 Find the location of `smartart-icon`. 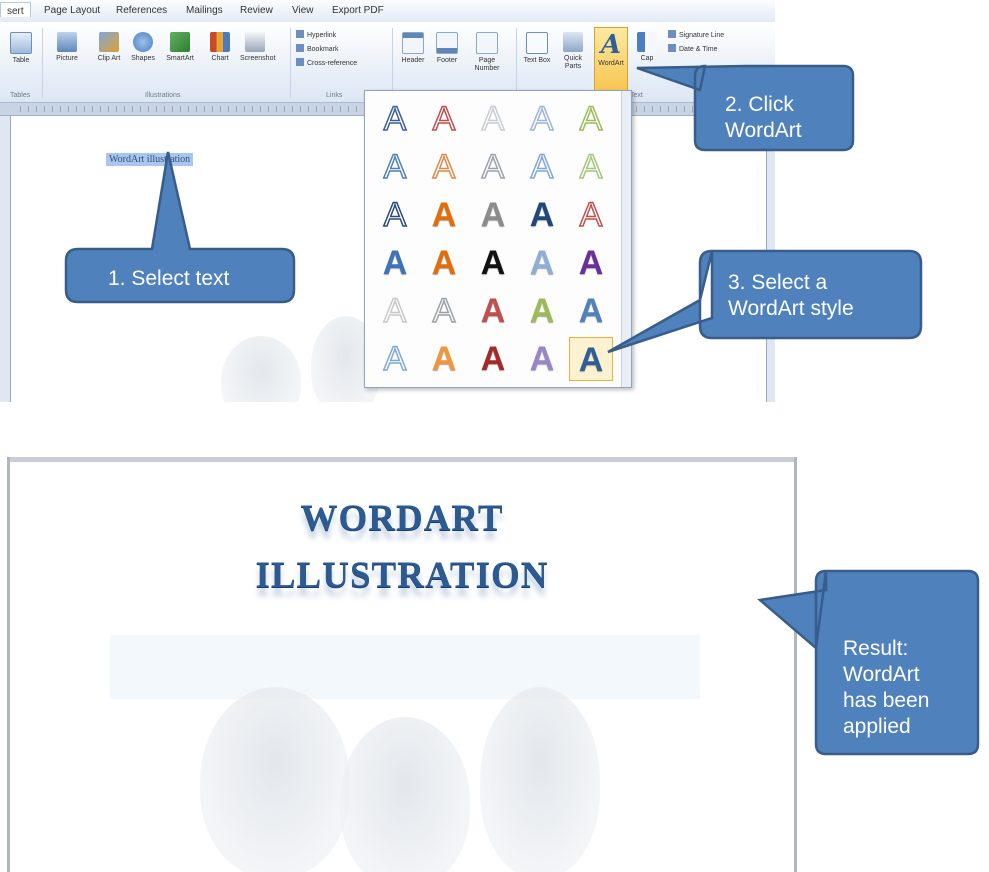

smartart-icon is located at coordinates (180, 42).